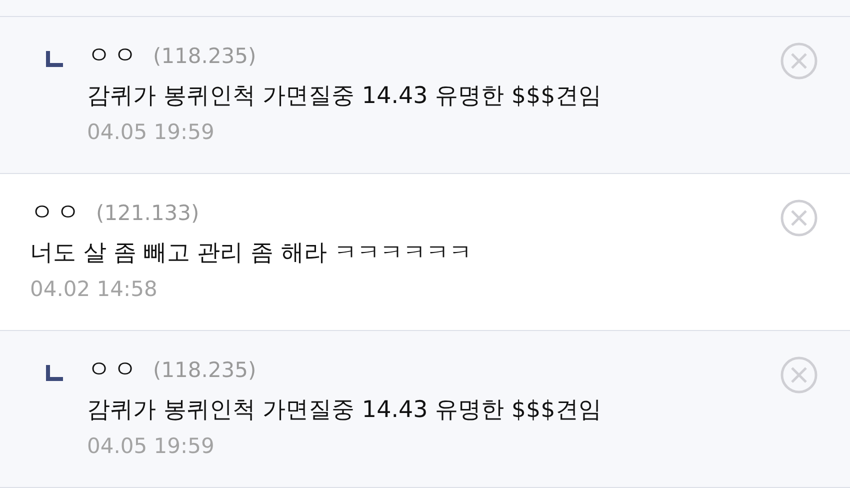 The width and height of the screenshot is (850, 488). What do you see at coordinates (94, 289) in the screenshot?
I see `timestamp: 04.02 14:58` at bounding box center [94, 289].